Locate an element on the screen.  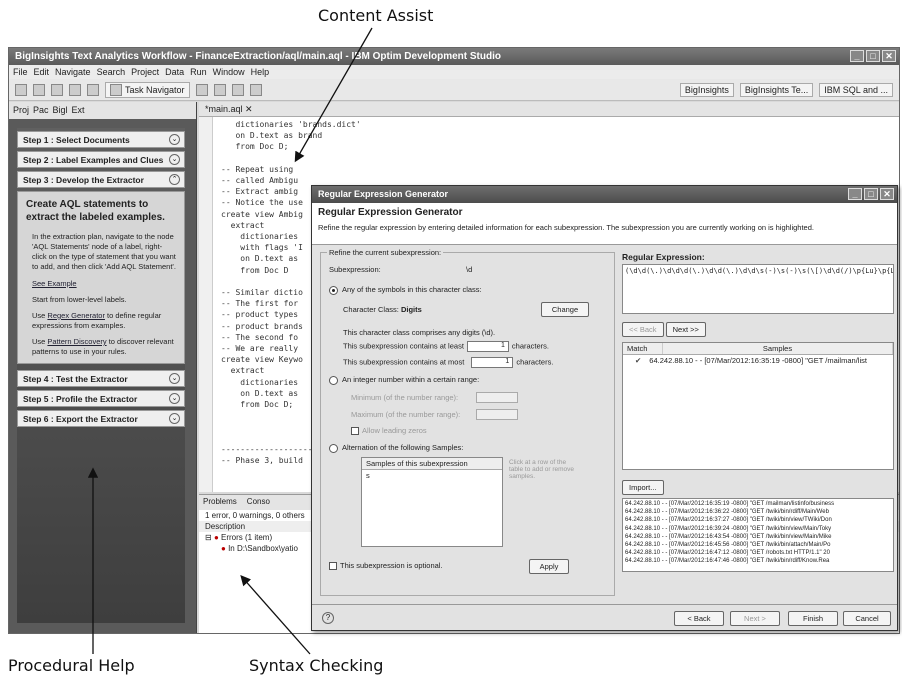
errors-label: Errors (1 item) is located at coordinates (247, 537).